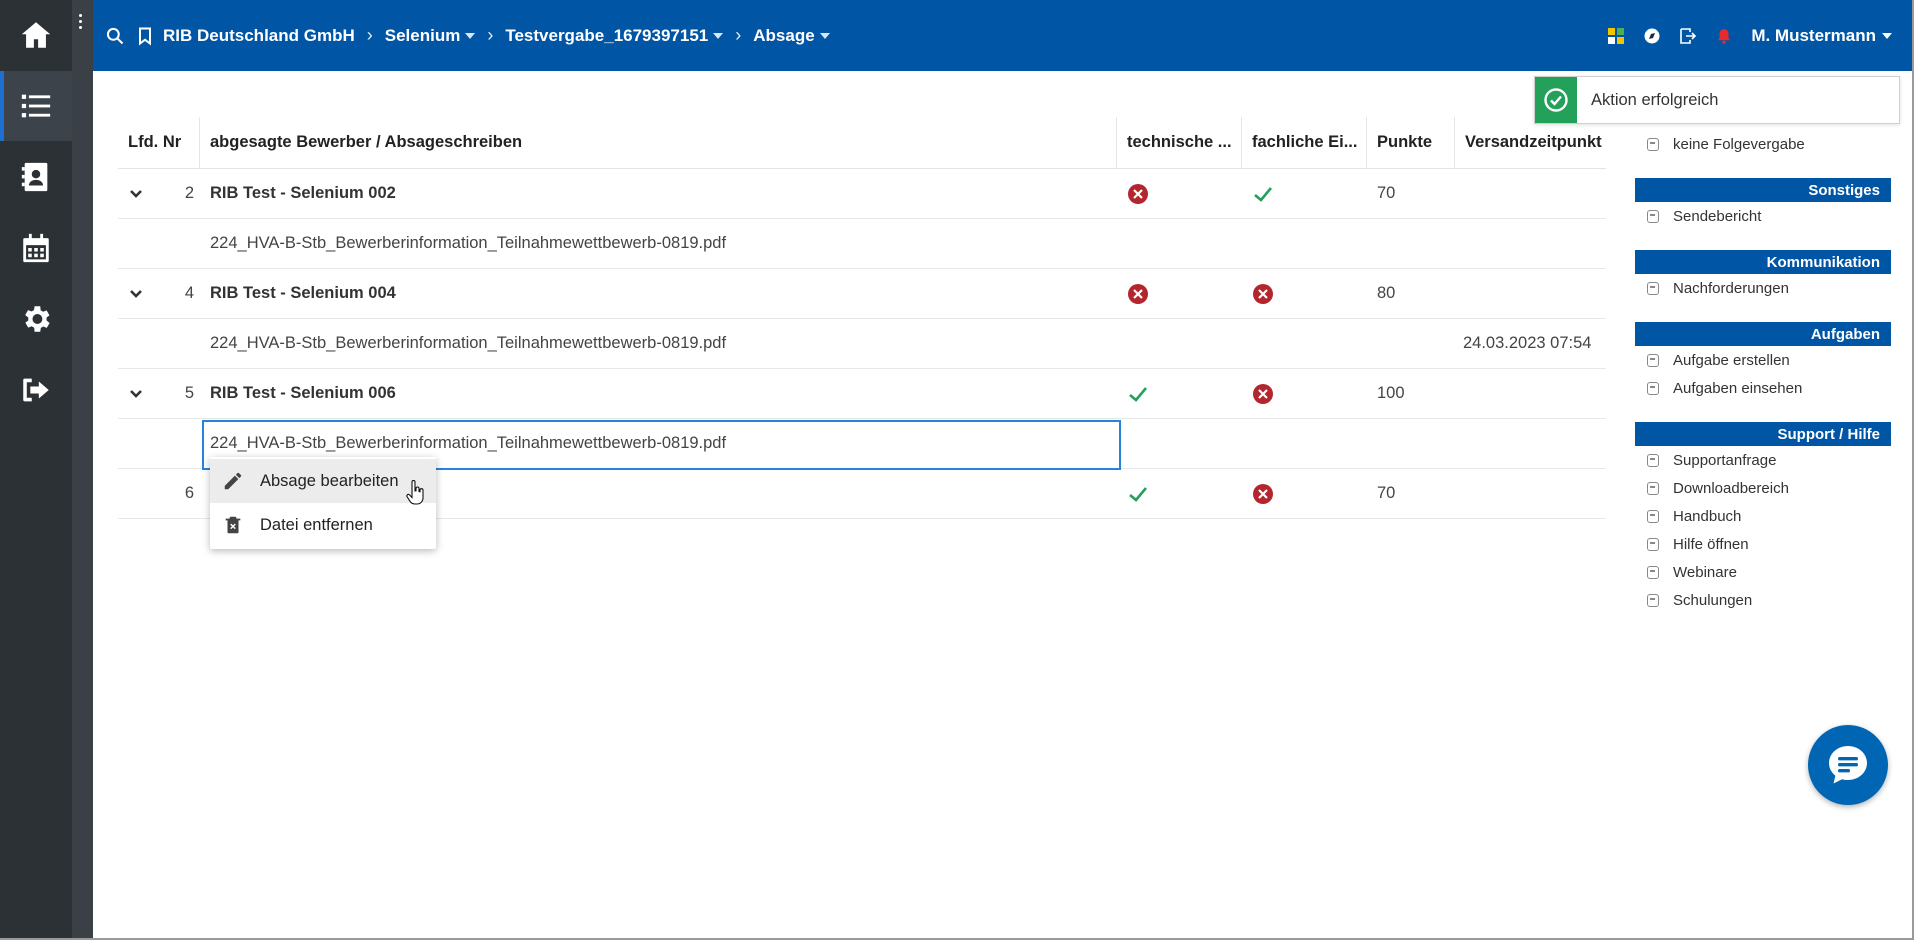 The image size is (1921, 951). What do you see at coordinates (36, 177) in the screenshot?
I see `nav-contacts` at bounding box center [36, 177].